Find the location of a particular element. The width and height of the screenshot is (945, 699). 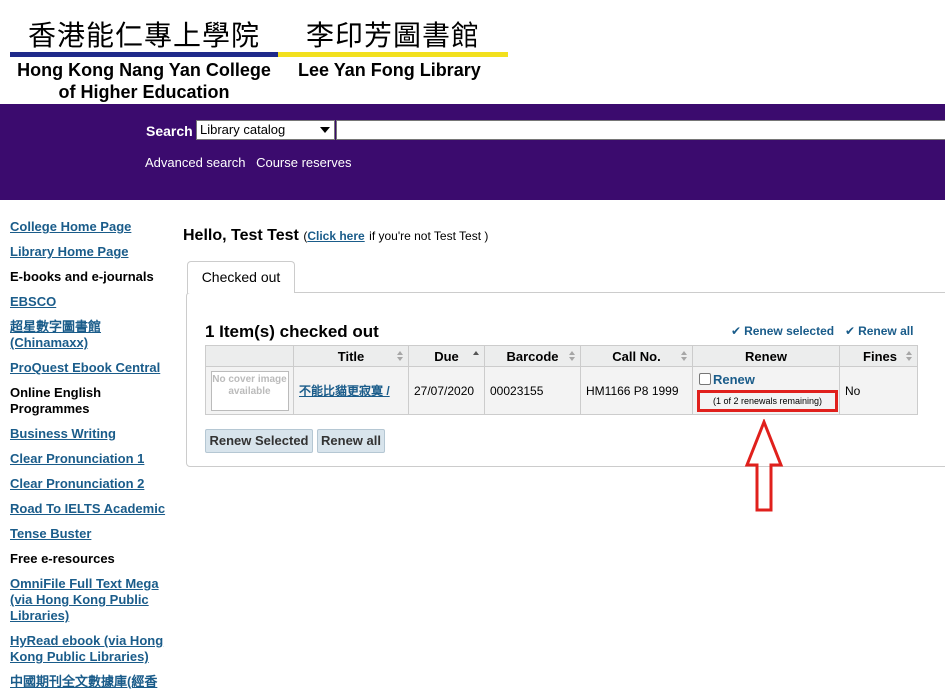

not-you-link: Click here is located at coordinates (335, 236).